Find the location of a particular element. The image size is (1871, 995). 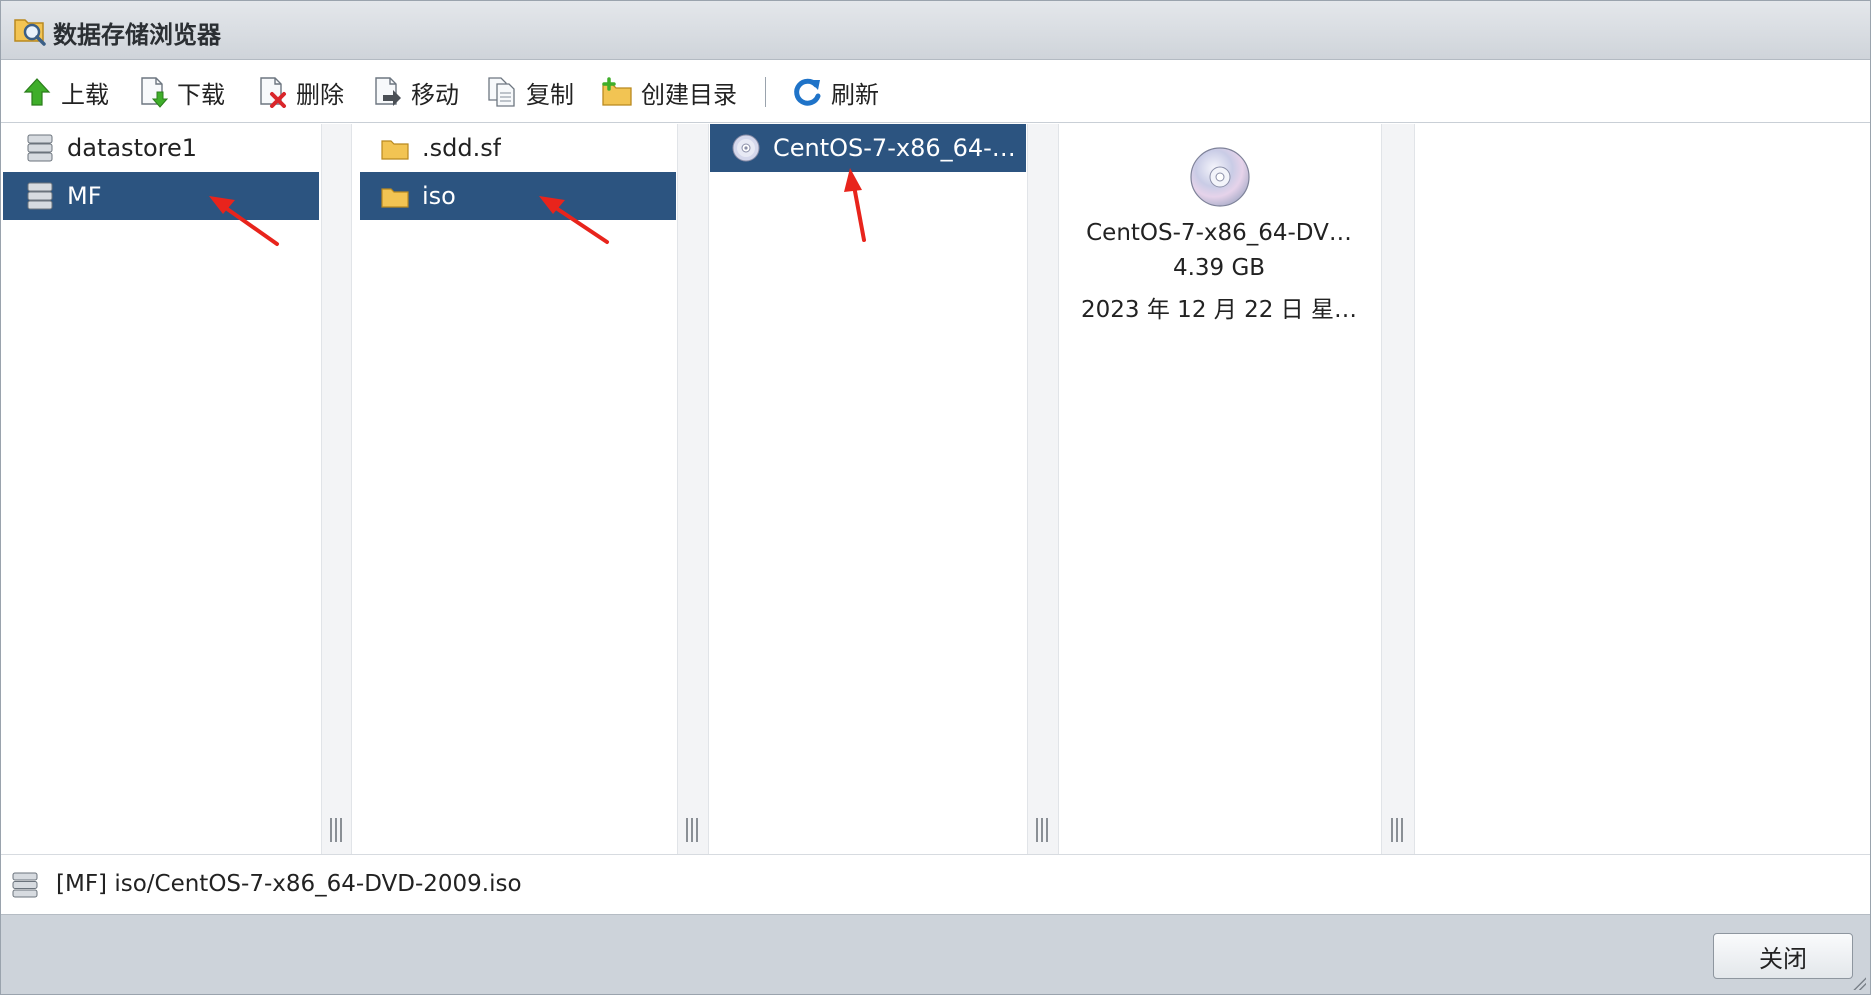

window-title: 数据存储浏览器 is located at coordinates (137, 35).